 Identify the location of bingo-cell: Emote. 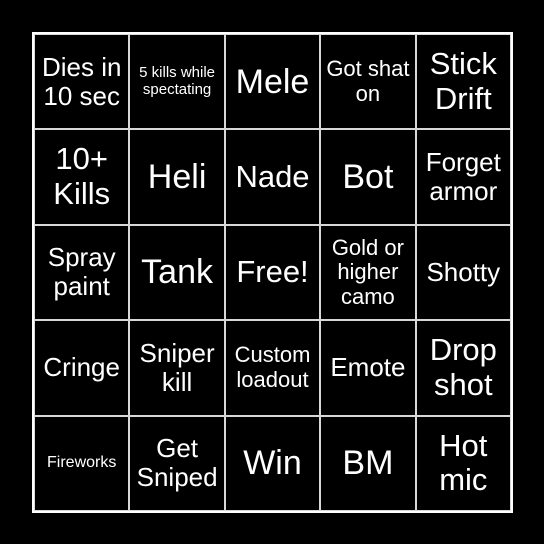
(368, 368).